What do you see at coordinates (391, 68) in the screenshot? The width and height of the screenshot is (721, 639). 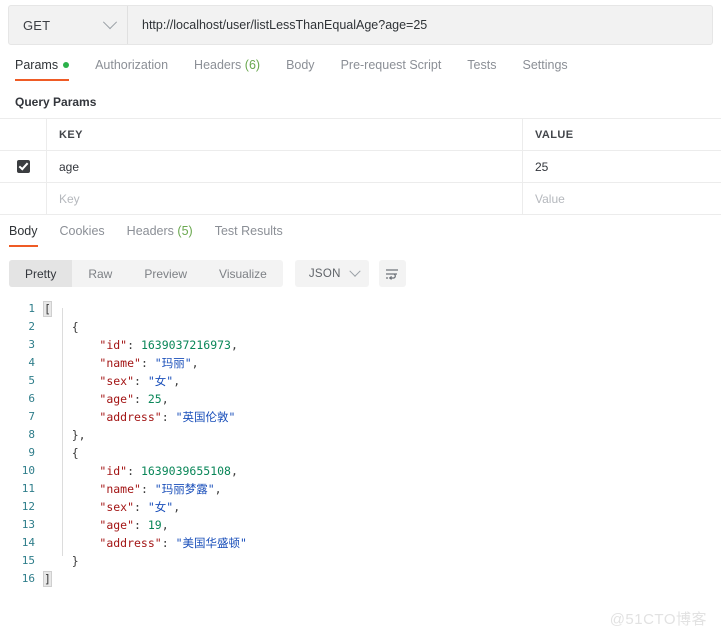 I see `tab-pre-request-script: Pre-request Script` at bounding box center [391, 68].